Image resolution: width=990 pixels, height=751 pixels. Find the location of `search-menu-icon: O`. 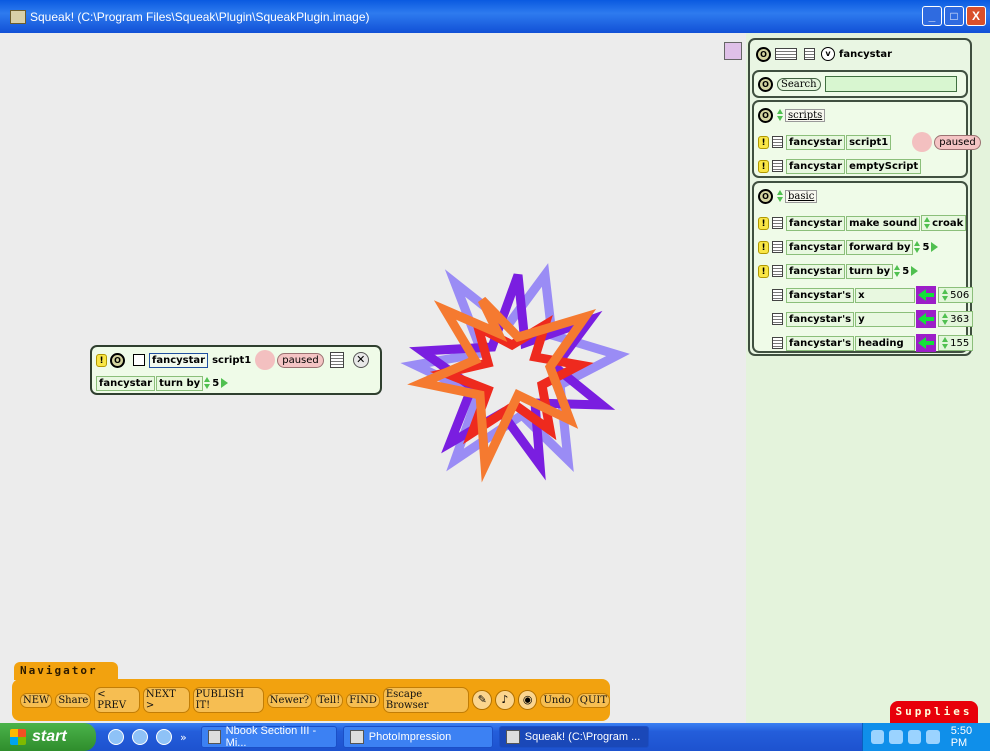

search-menu-icon: O is located at coordinates (765, 84).